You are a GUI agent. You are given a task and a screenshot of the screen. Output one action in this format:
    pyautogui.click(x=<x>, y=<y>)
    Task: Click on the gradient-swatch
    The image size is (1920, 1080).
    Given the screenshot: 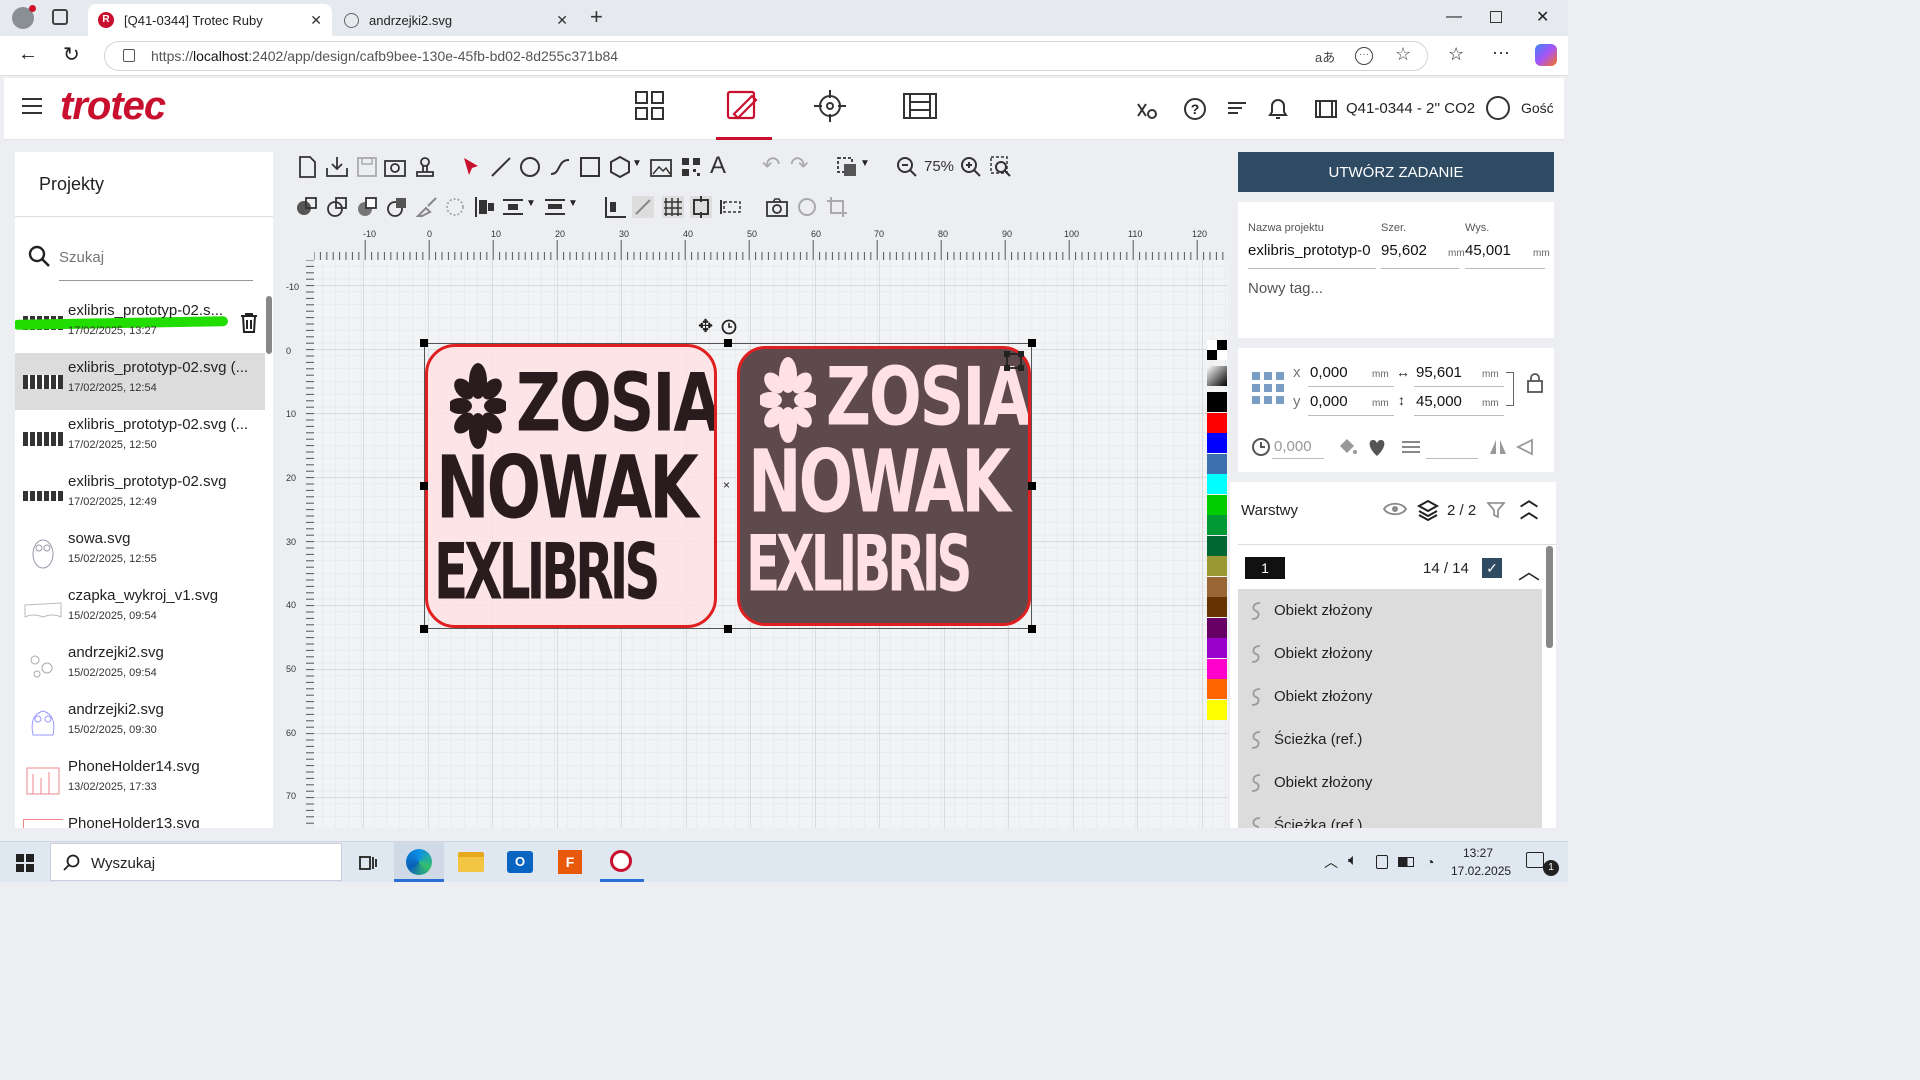 What is the action you would take?
    pyautogui.click(x=1217, y=376)
    